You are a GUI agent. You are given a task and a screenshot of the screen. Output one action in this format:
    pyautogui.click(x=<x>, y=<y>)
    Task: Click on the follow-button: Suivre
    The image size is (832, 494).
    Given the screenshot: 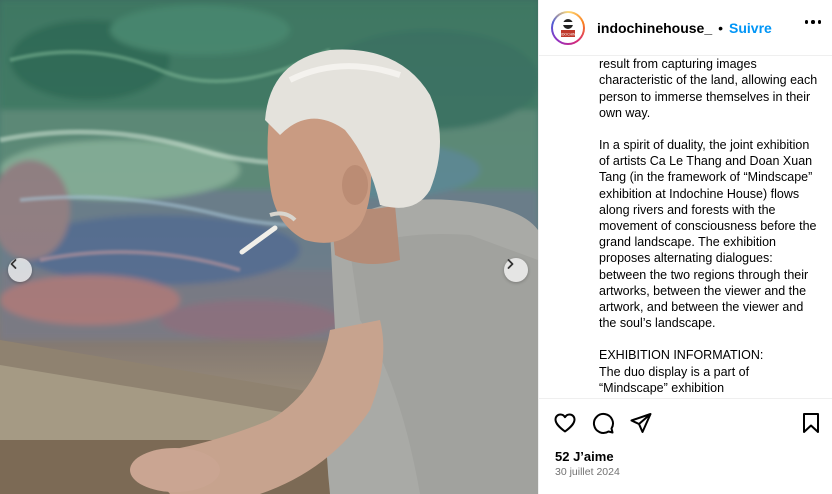 What is the action you would take?
    pyautogui.click(x=750, y=28)
    